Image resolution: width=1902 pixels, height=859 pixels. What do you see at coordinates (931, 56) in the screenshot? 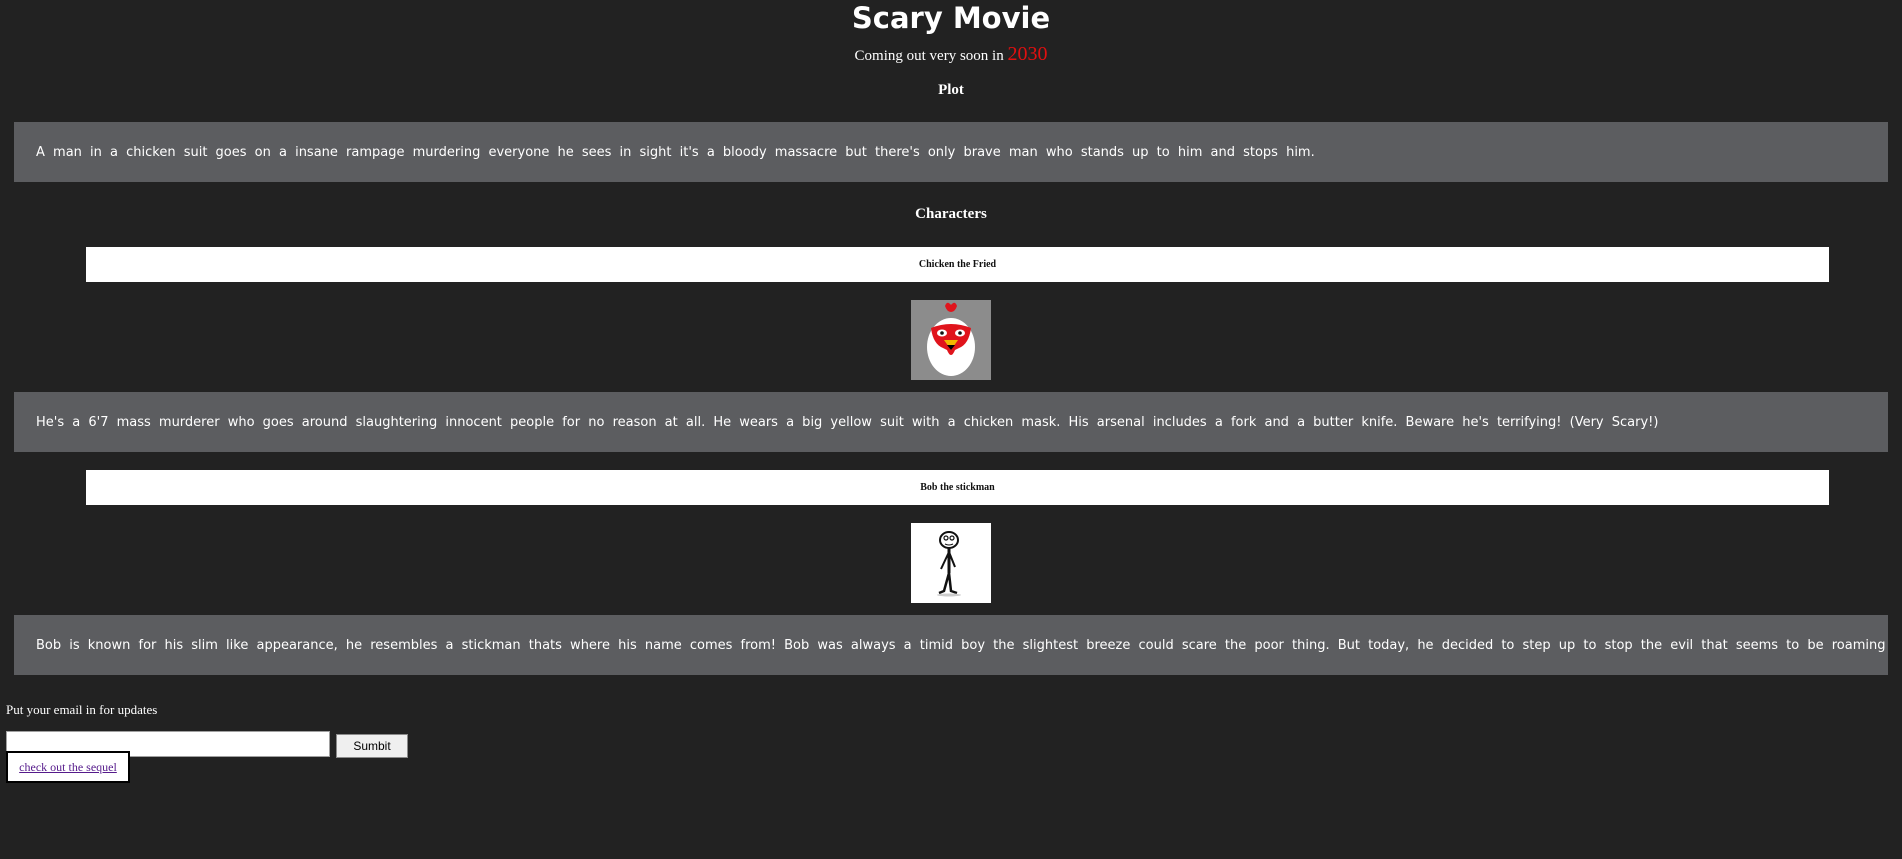
I see `release-prefix: Coming out very soon in` at bounding box center [931, 56].